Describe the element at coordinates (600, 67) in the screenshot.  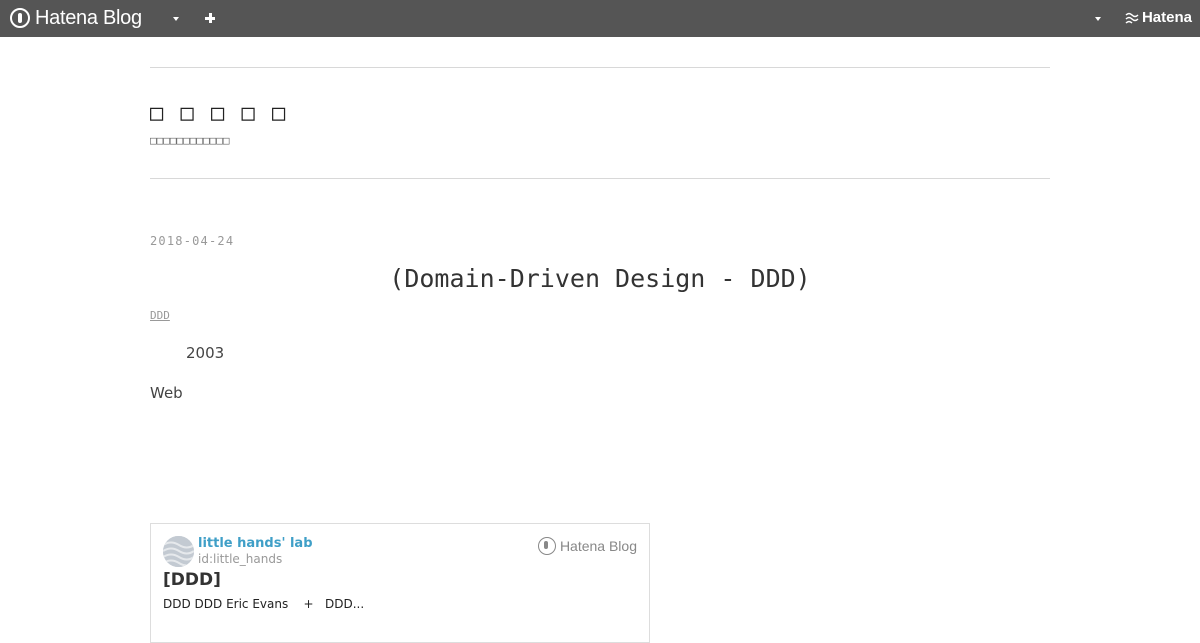
I see `header-divider-top` at that location.